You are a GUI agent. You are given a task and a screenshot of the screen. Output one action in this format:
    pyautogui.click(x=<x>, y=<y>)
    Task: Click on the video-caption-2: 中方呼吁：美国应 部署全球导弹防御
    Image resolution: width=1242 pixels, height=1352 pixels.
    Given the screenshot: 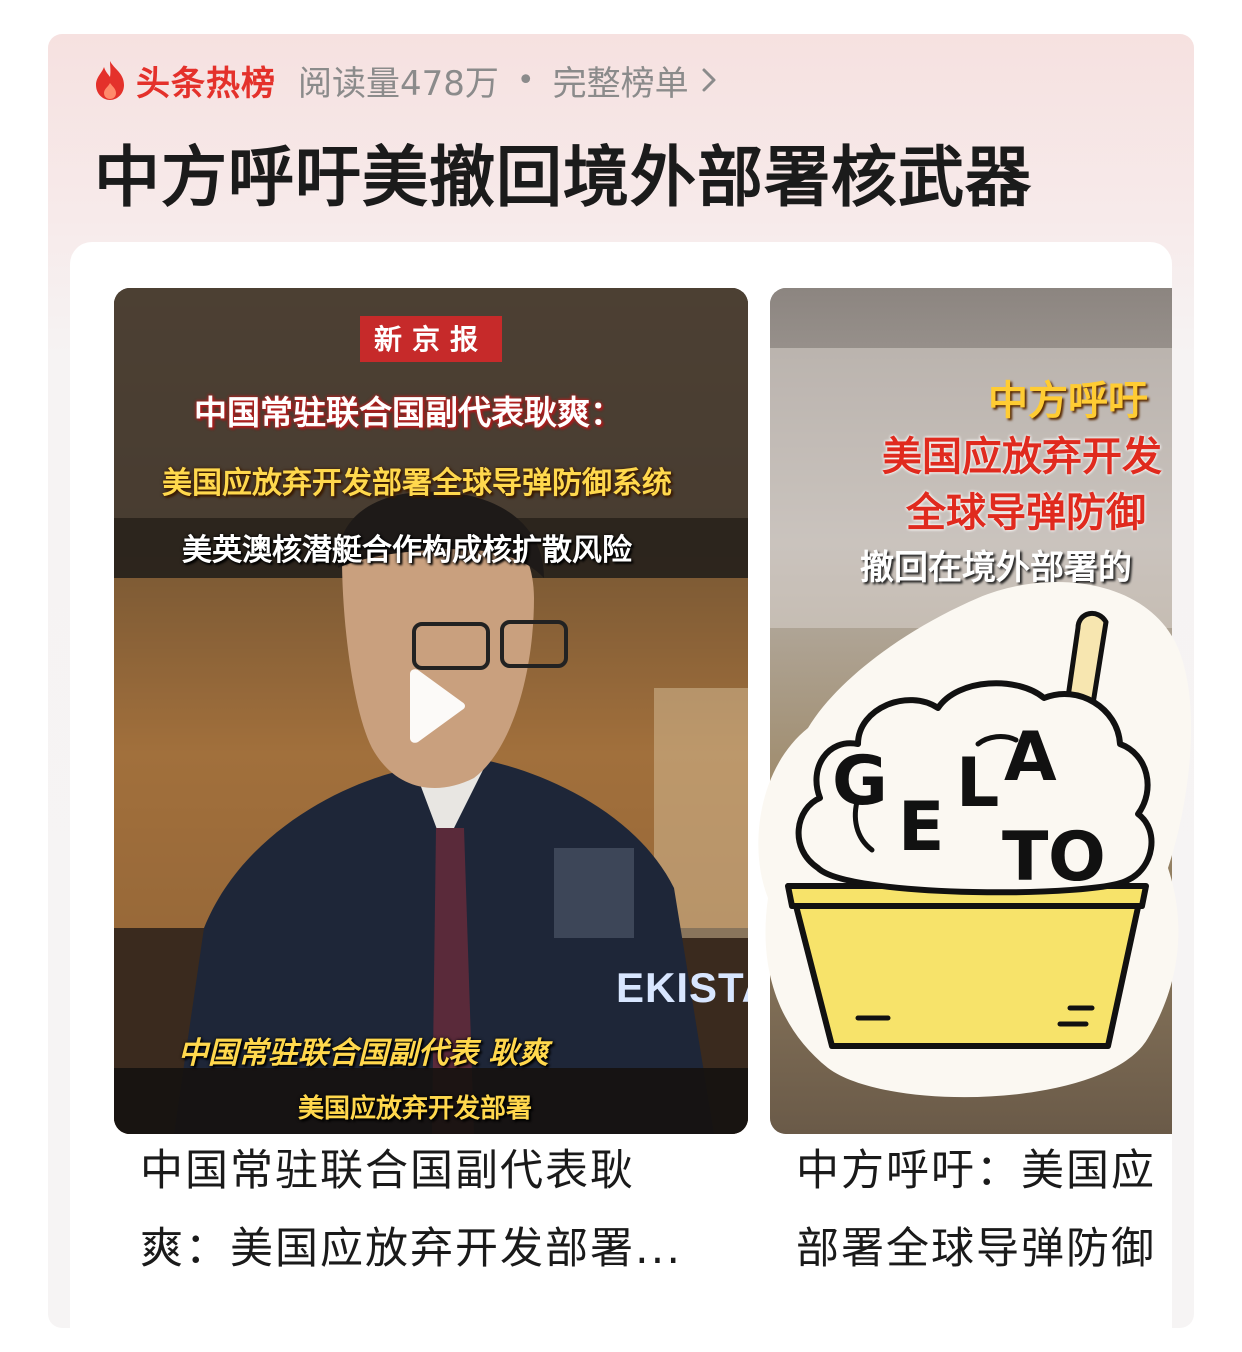 What is the action you would take?
    pyautogui.click(x=984, y=1210)
    